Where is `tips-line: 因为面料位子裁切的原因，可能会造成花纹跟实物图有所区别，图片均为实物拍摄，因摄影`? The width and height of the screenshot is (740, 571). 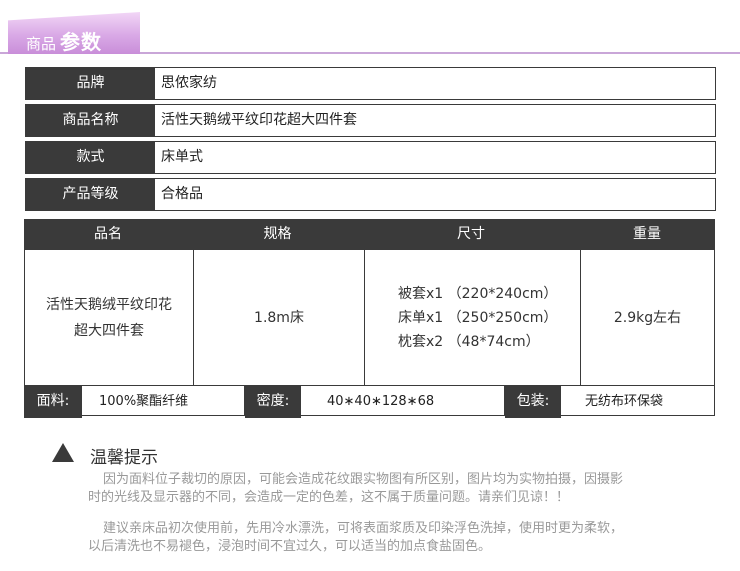
tips-line: 因为面料位子裁切的原因，可能会造成花纹跟实物图有所区别，图片均为实物拍摄，因摄影 is located at coordinates (363, 479).